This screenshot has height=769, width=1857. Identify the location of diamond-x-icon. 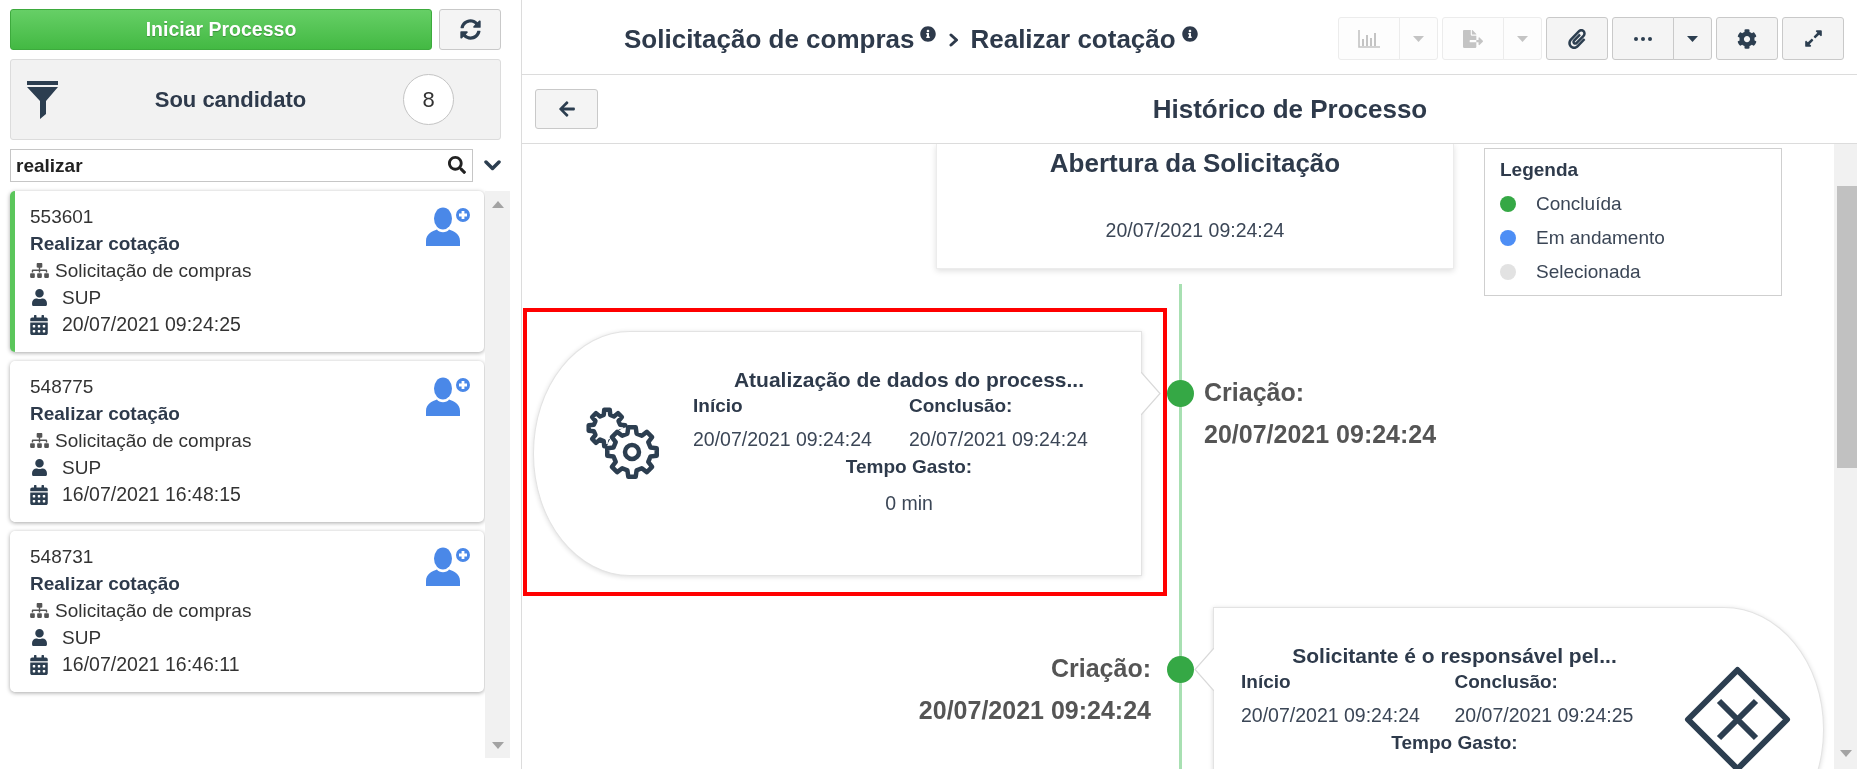
(1737, 717).